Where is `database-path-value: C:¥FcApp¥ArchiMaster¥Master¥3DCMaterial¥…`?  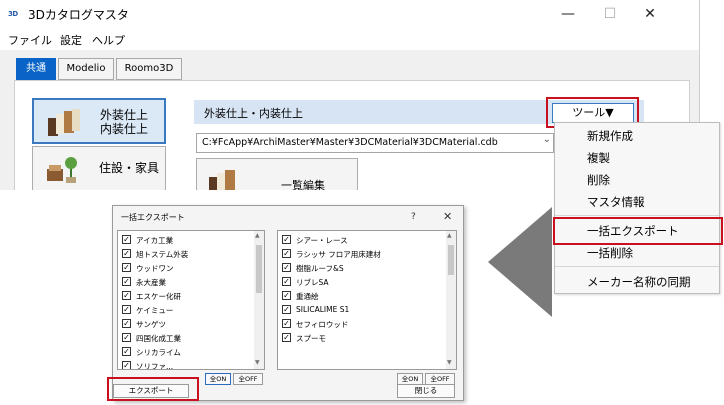 database-path-value: C:¥FcApp¥ArchiMaster¥Master¥3DCMaterial¥… is located at coordinates (350, 142).